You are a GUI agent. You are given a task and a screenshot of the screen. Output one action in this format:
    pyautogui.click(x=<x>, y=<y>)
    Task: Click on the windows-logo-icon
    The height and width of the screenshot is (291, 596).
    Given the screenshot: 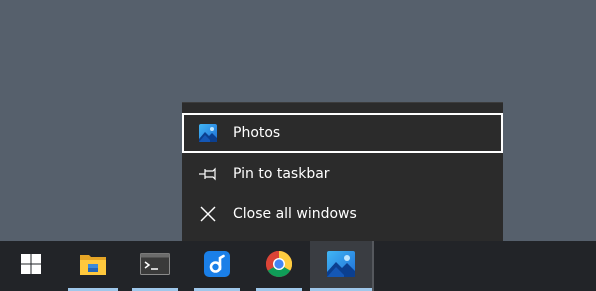 What is the action you would take?
    pyautogui.click(x=31, y=266)
    